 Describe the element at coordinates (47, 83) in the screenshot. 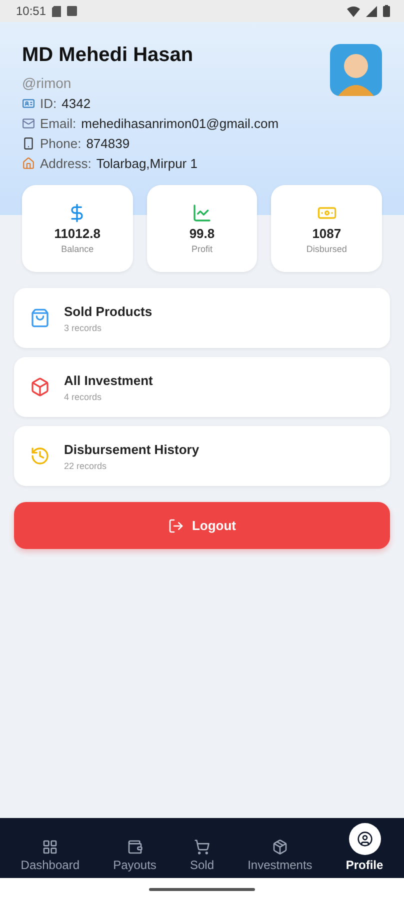

I see `username: @rimon` at that location.